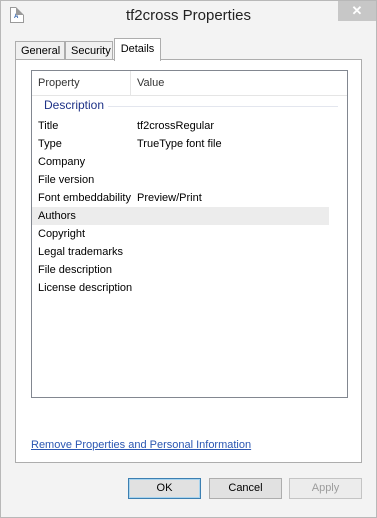 The height and width of the screenshot is (518, 377). I want to click on list-item: Font embeddability Preview/Print, so click(180, 198).